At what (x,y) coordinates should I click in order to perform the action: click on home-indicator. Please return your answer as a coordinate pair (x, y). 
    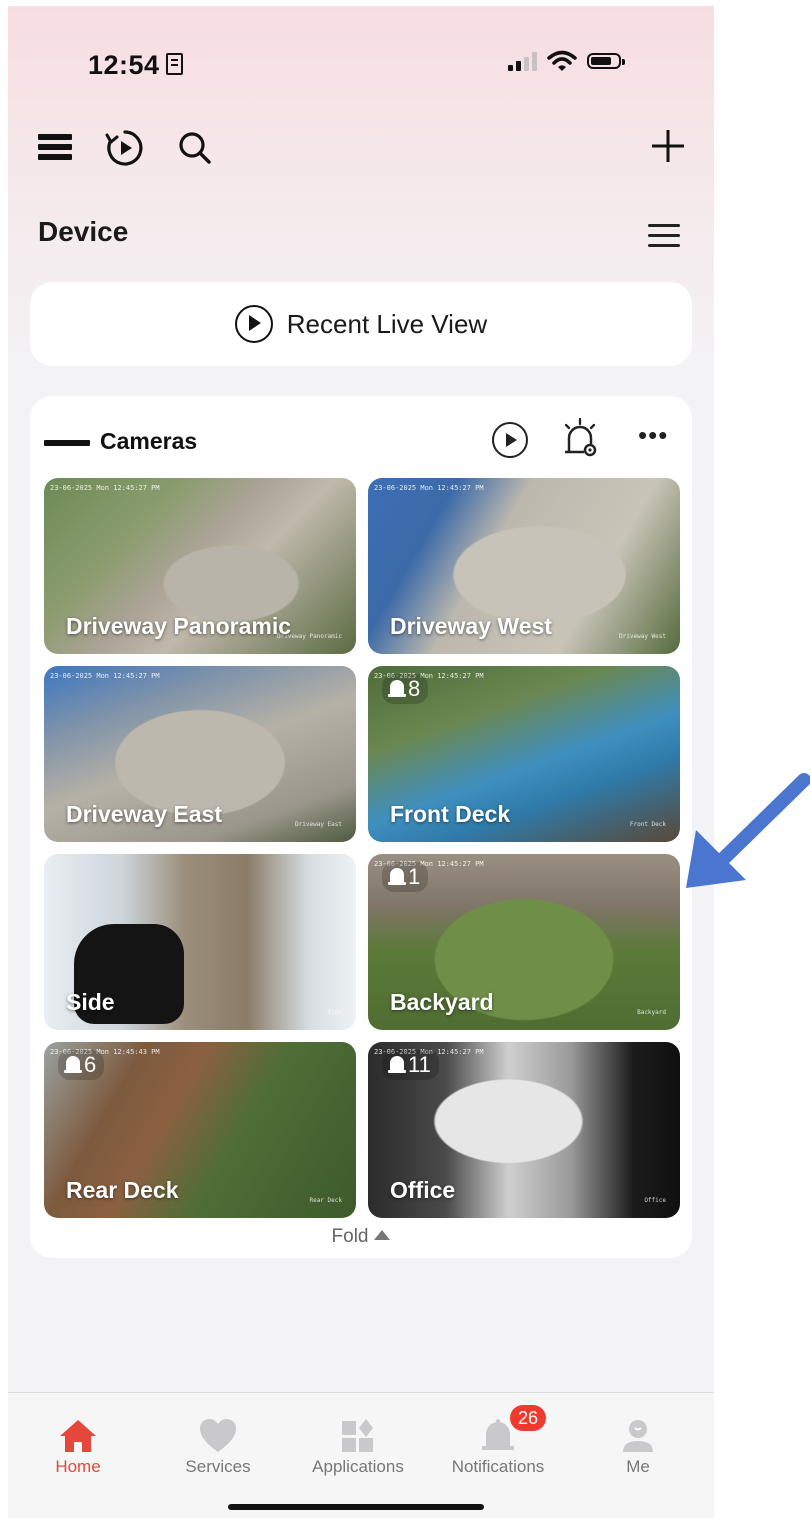
    Looking at the image, I should click on (356, 1507).